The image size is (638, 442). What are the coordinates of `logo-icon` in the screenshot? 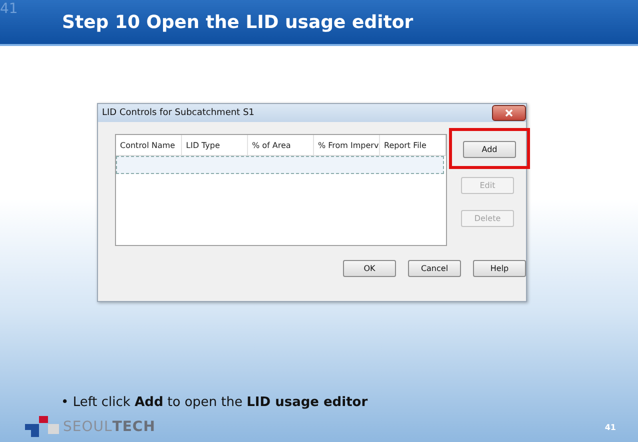 It's located at (42, 427).